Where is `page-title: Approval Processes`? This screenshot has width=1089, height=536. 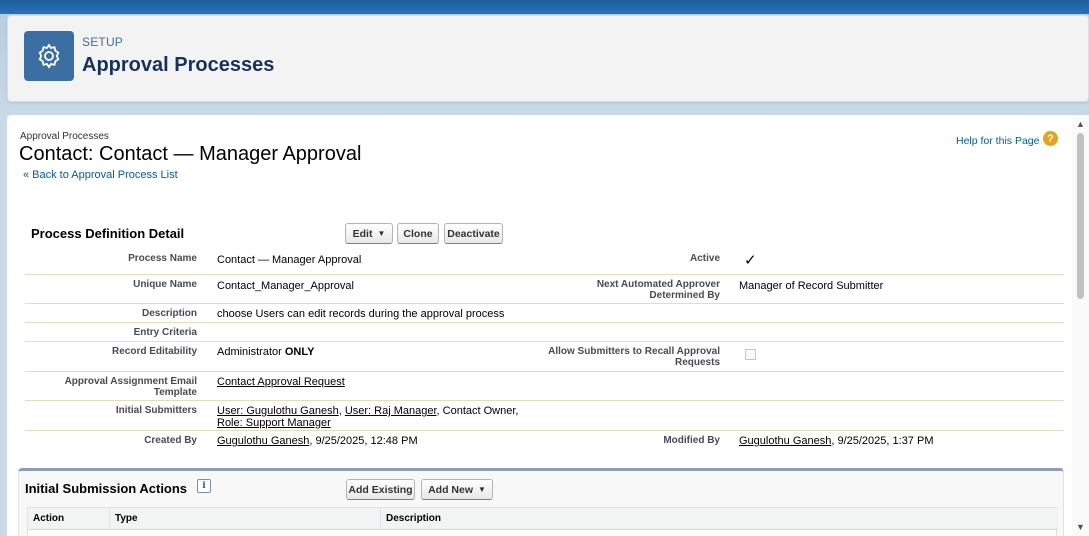 page-title: Approval Processes is located at coordinates (178, 65).